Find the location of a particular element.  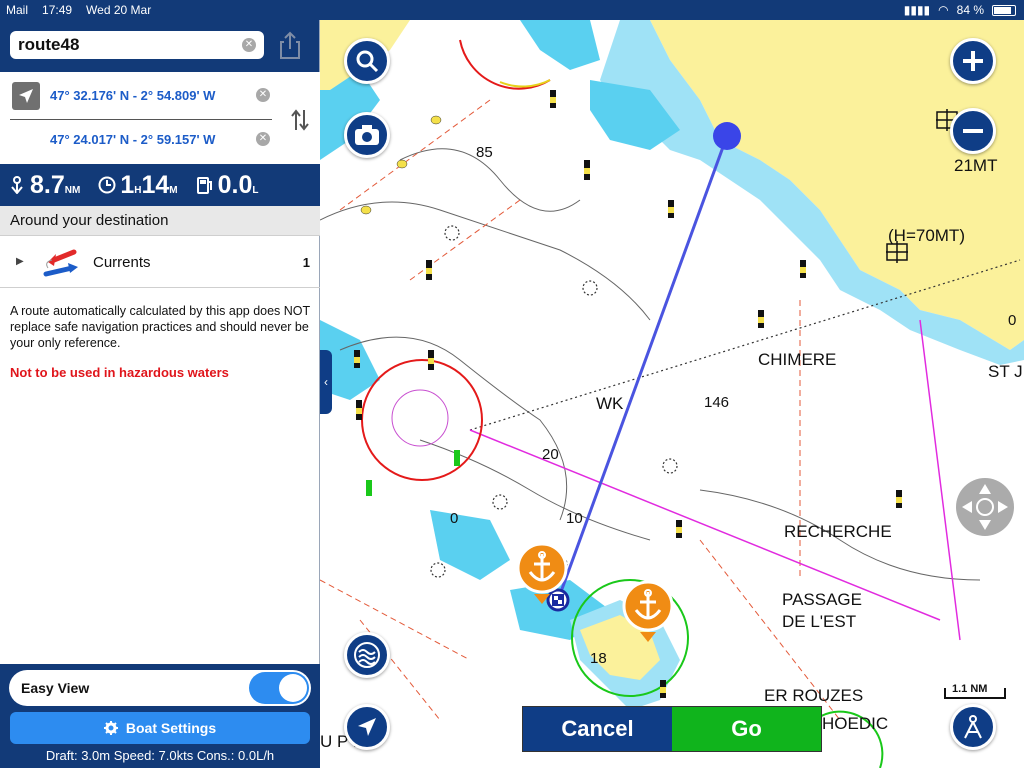

clear-end-icon: ✕ is located at coordinates (263, 139).